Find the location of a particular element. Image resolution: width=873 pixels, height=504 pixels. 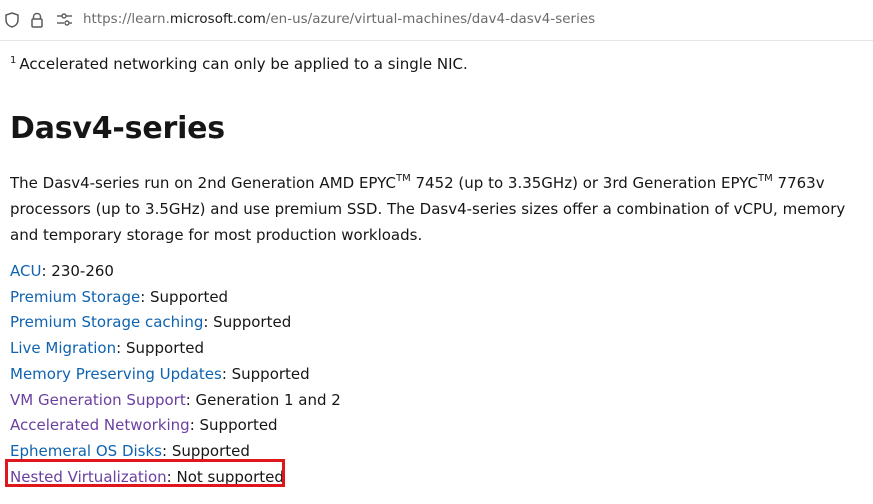

feature-link: ACU is located at coordinates (25, 271).